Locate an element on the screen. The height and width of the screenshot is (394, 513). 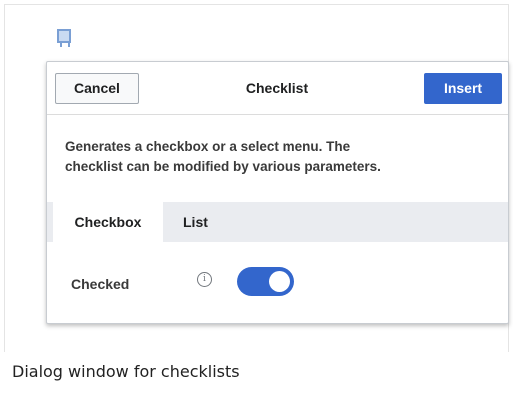
toggle-knob is located at coordinates (279, 281).